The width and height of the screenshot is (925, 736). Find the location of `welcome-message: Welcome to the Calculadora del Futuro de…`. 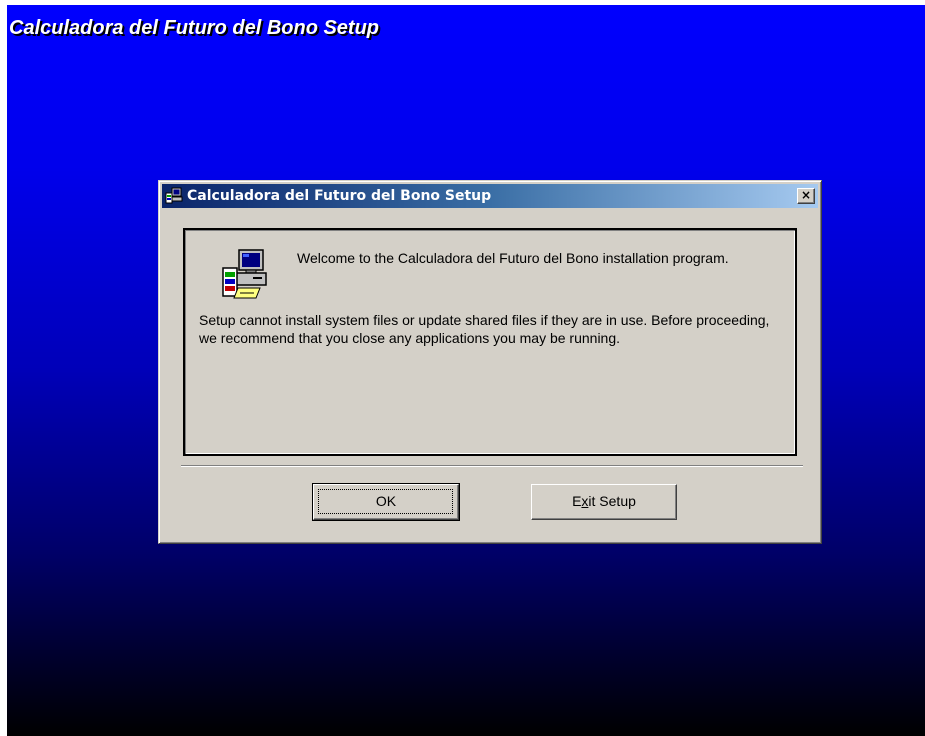

welcome-message: Welcome to the Calculadora del Futuro de… is located at coordinates (513, 258).